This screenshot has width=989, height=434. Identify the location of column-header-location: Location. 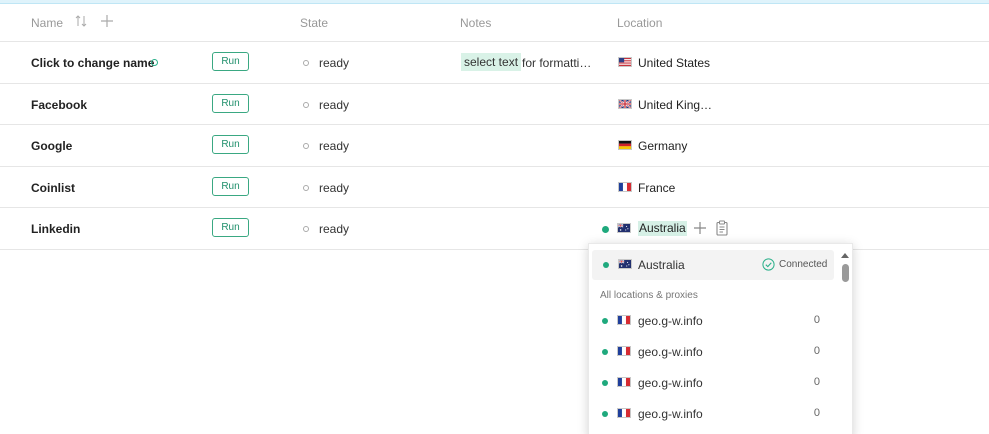
(640, 23).